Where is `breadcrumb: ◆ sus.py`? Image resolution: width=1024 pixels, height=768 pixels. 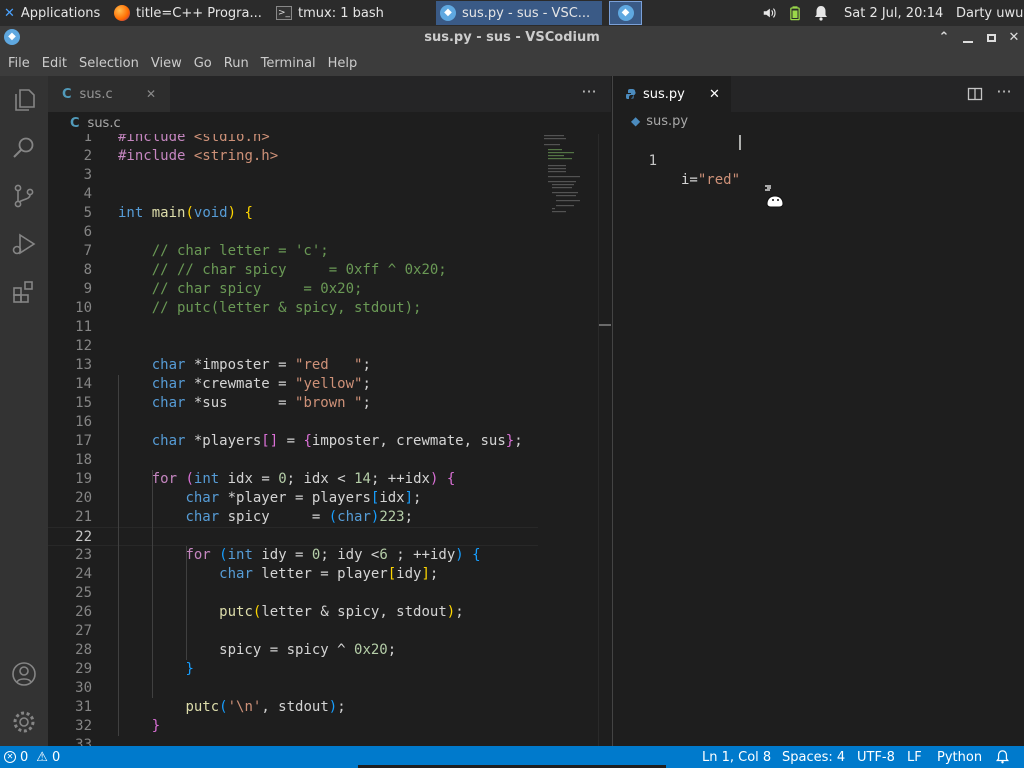 breadcrumb: ◆ sus.py is located at coordinates (659, 121).